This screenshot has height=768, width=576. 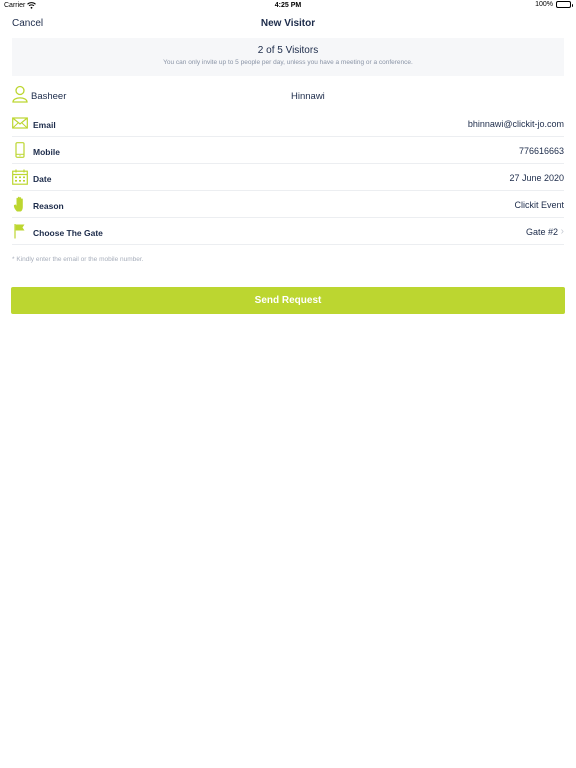 What do you see at coordinates (554, 4) in the screenshot?
I see `battery-indicator: 100%` at bounding box center [554, 4].